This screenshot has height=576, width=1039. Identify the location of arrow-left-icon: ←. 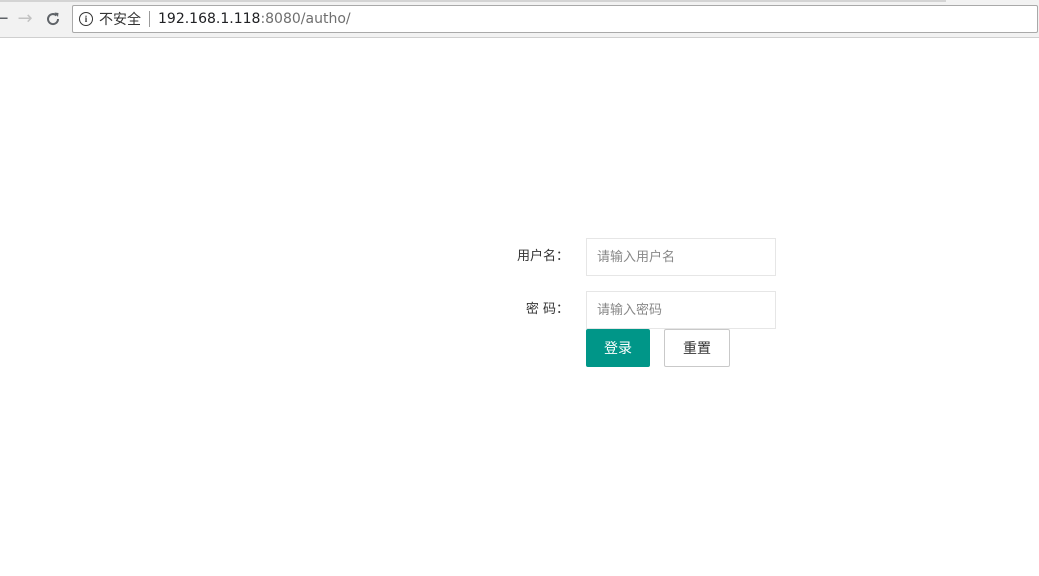
(6, 19).